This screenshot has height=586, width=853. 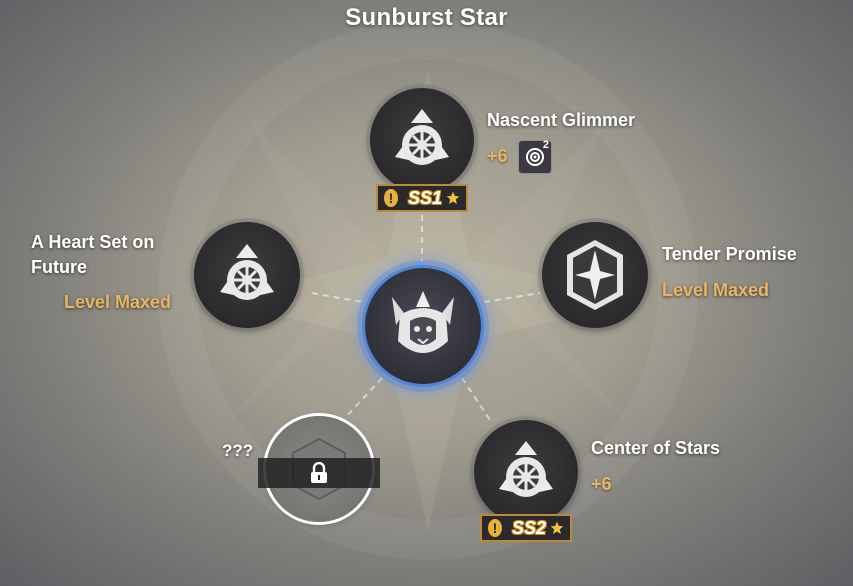 What do you see at coordinates (425, 197) in the screenshot?
I see `ss-rank-label: SS1` at bounding box center [425, 197].